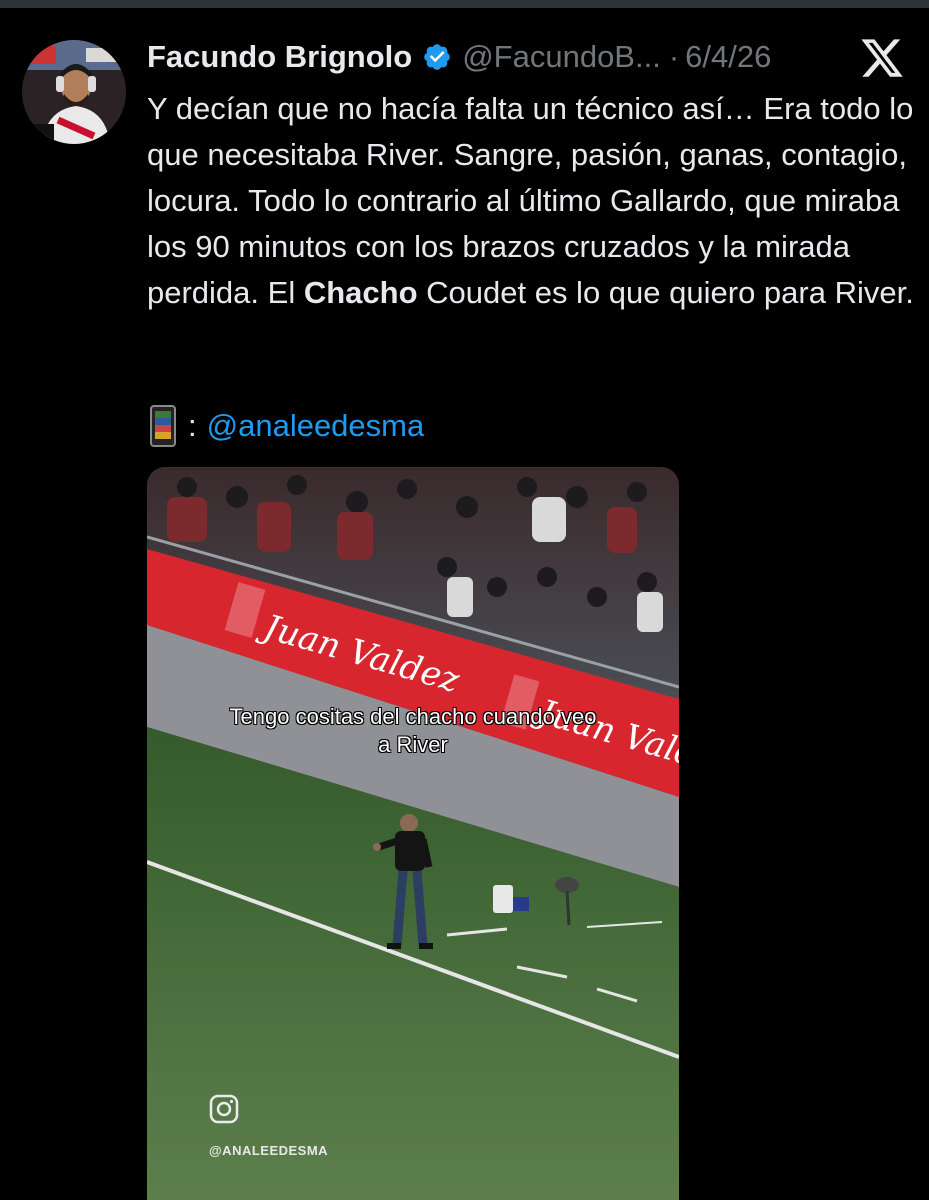 This screenshot has height=1200, width=929. I want to click on avatar, so click(74, 92).